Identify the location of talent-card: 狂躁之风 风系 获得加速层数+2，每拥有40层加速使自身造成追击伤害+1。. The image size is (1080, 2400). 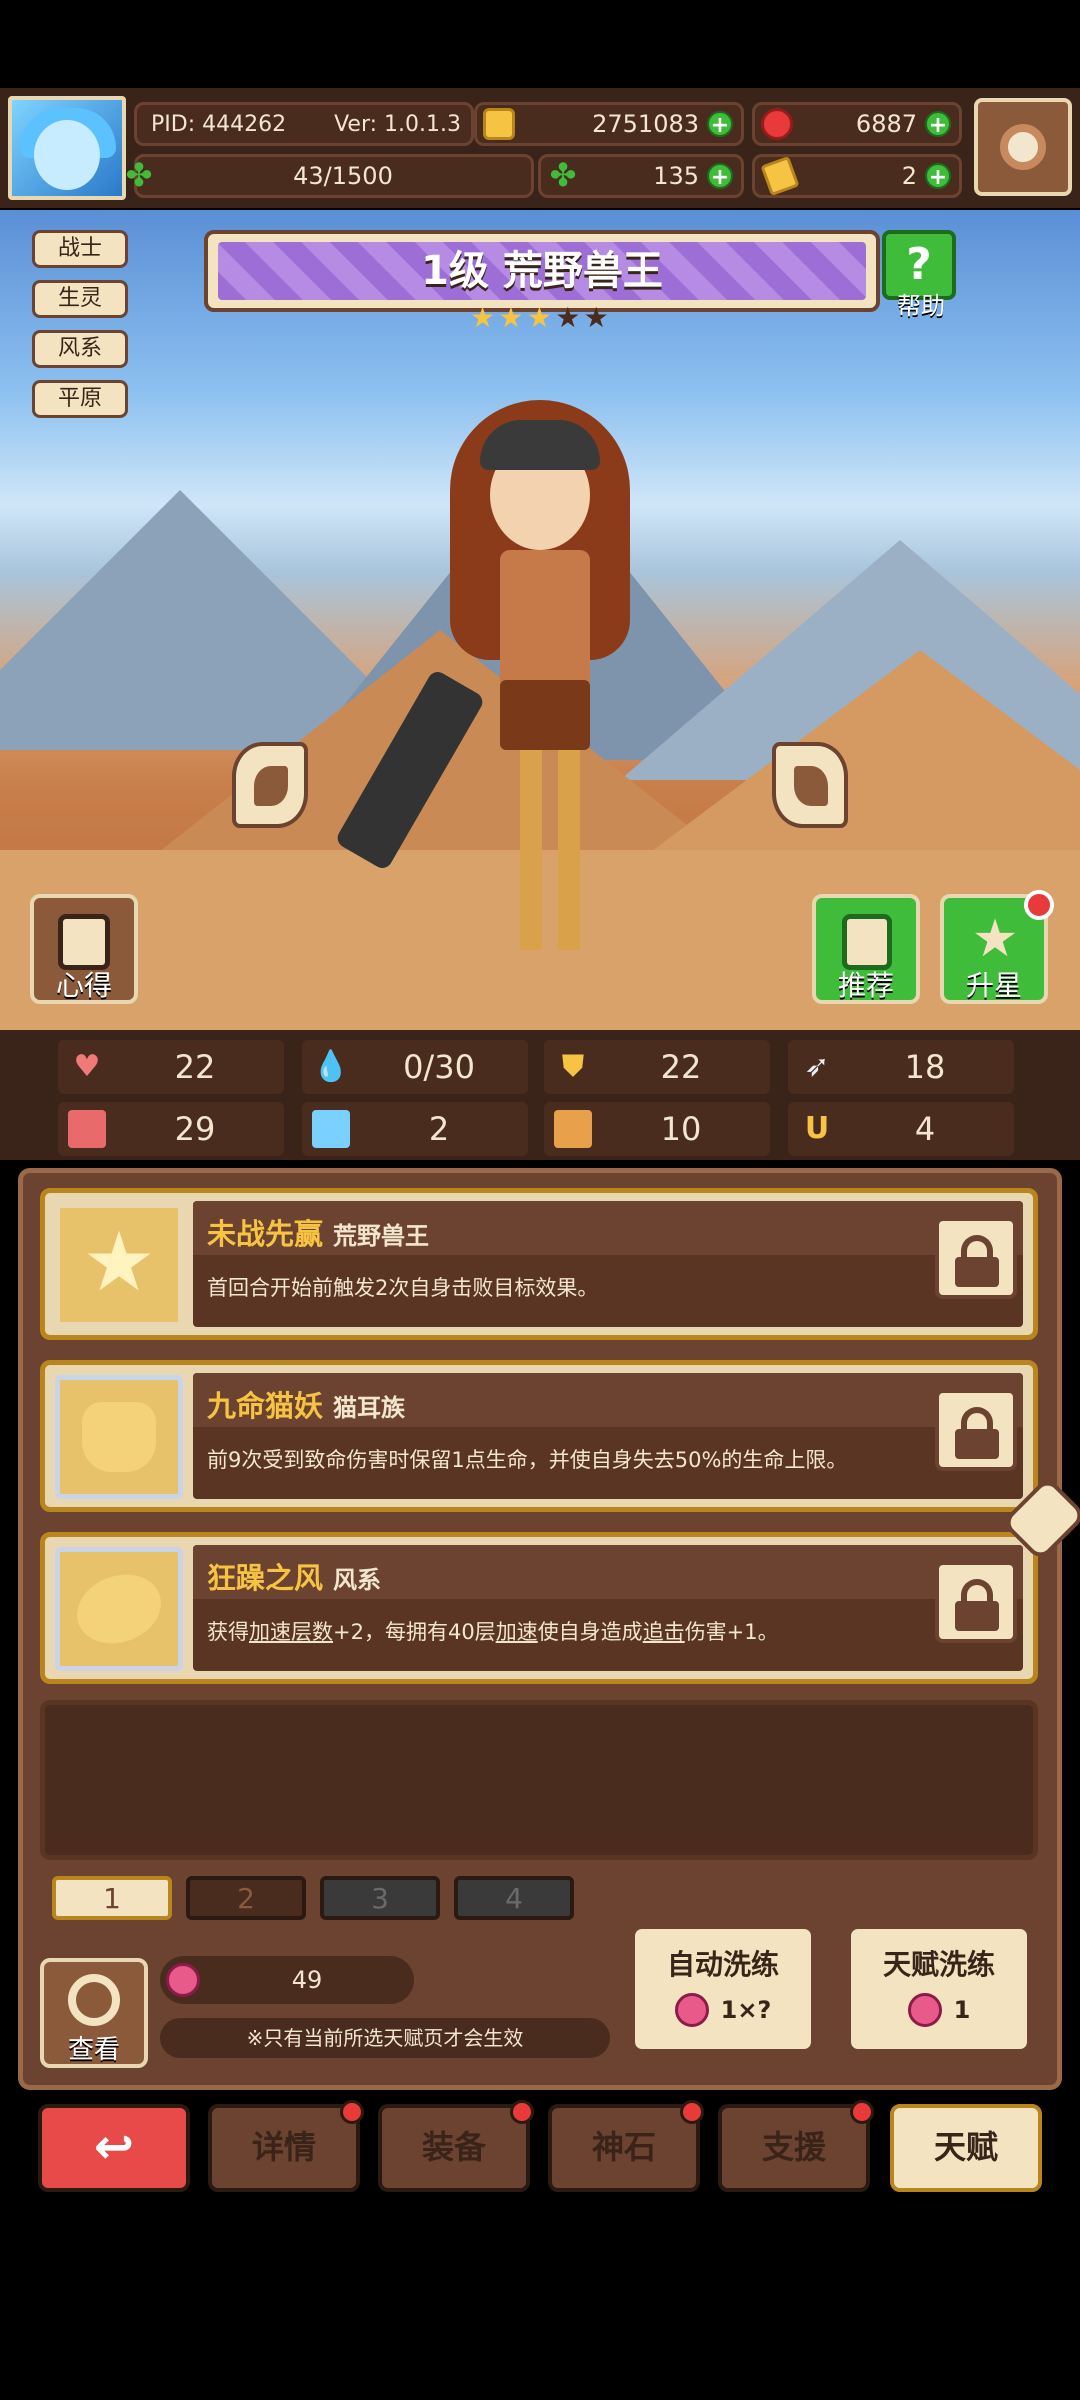
(539, 1608).